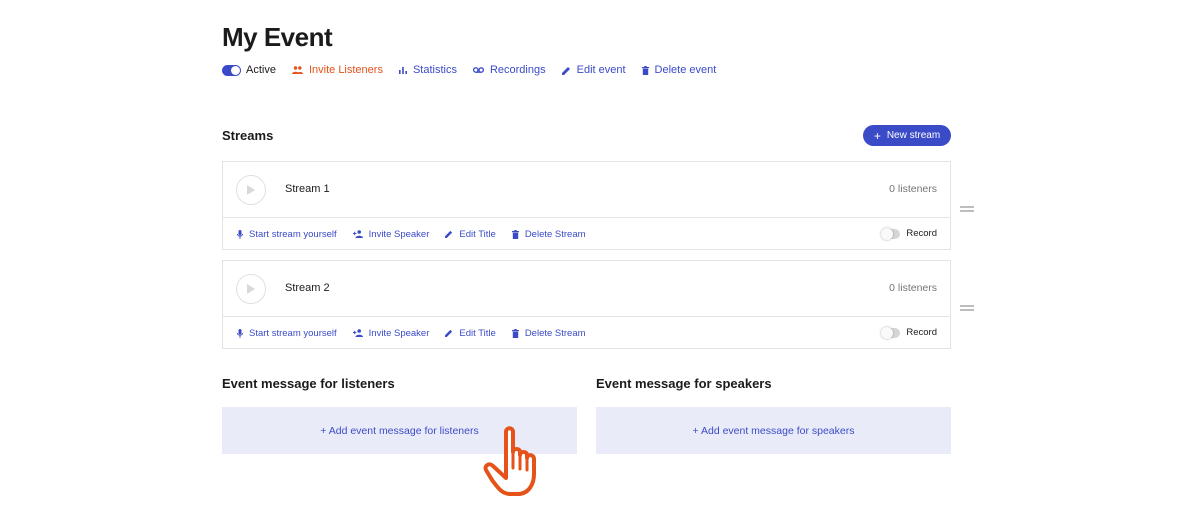  I want to click on plus-icon: +, so click(877, 135).